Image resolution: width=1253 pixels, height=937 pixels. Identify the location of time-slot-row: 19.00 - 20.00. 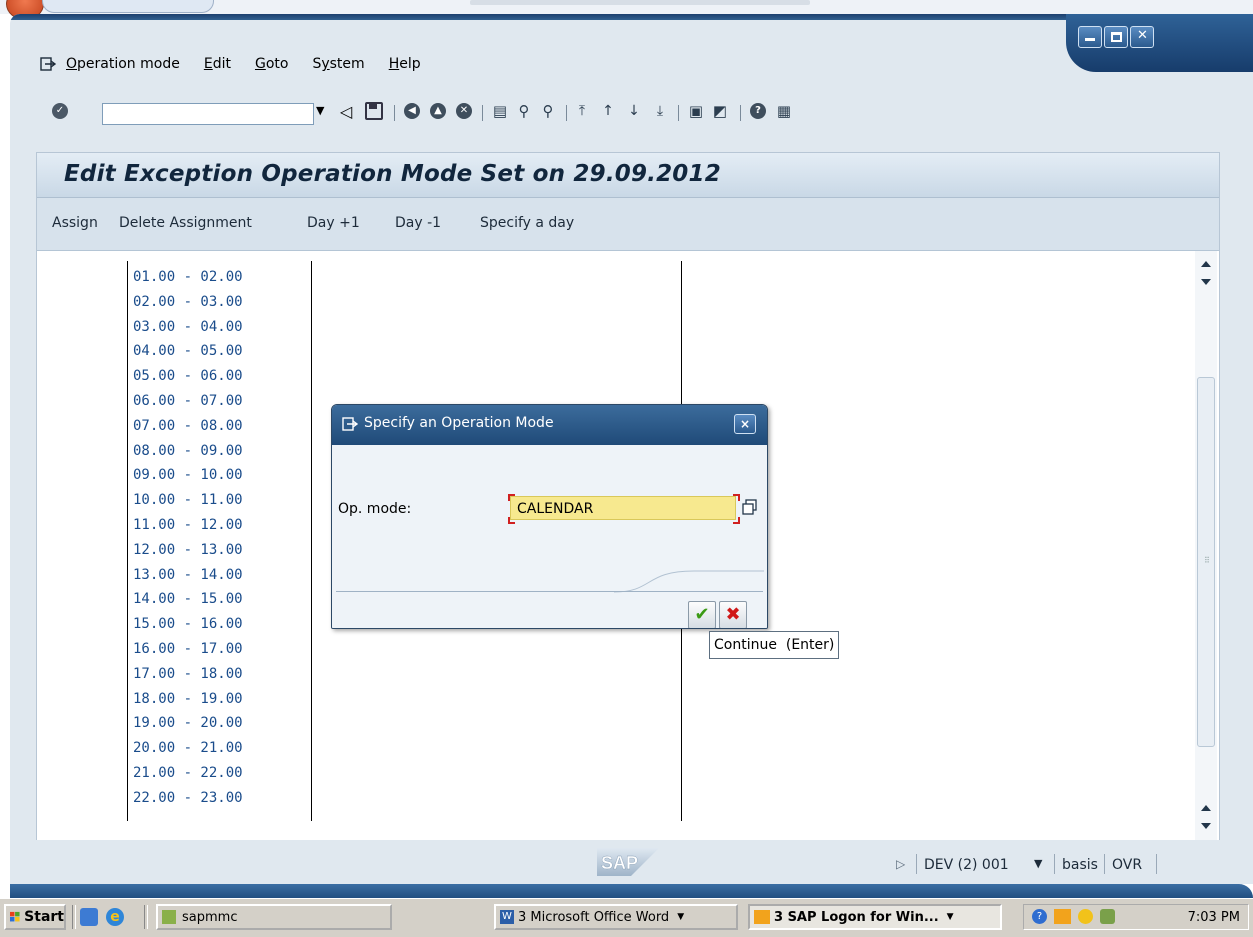
(188, 723).